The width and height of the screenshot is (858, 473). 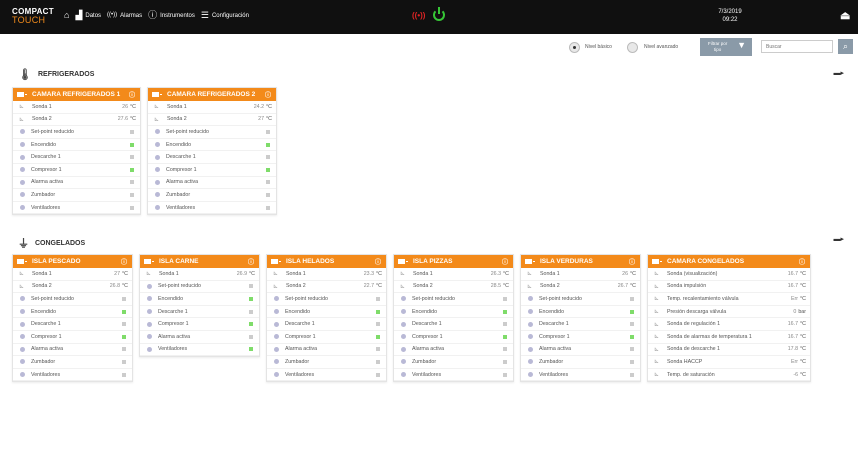 What do you see at coordinates (632, 47) in the screenshot?
I see `advanced-level-radio` at bounding box center [632, 47].